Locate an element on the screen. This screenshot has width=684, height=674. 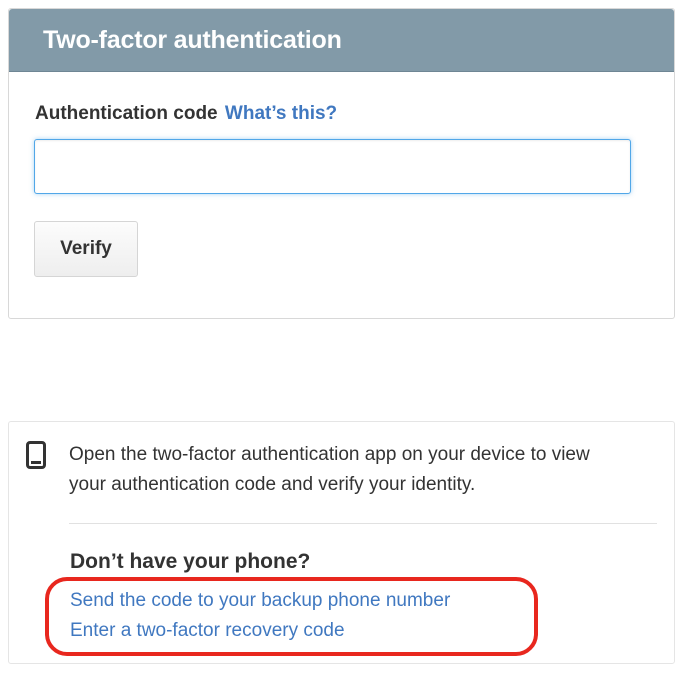
divider is located at coordinates (363, 523).